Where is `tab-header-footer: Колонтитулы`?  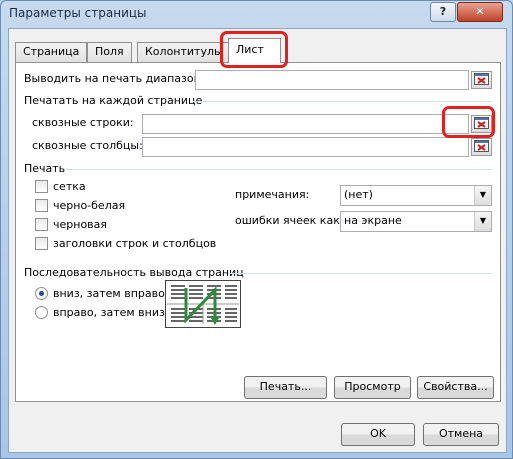 tab-header-footer: Колонтитулы is located at coordinates (184, 52).